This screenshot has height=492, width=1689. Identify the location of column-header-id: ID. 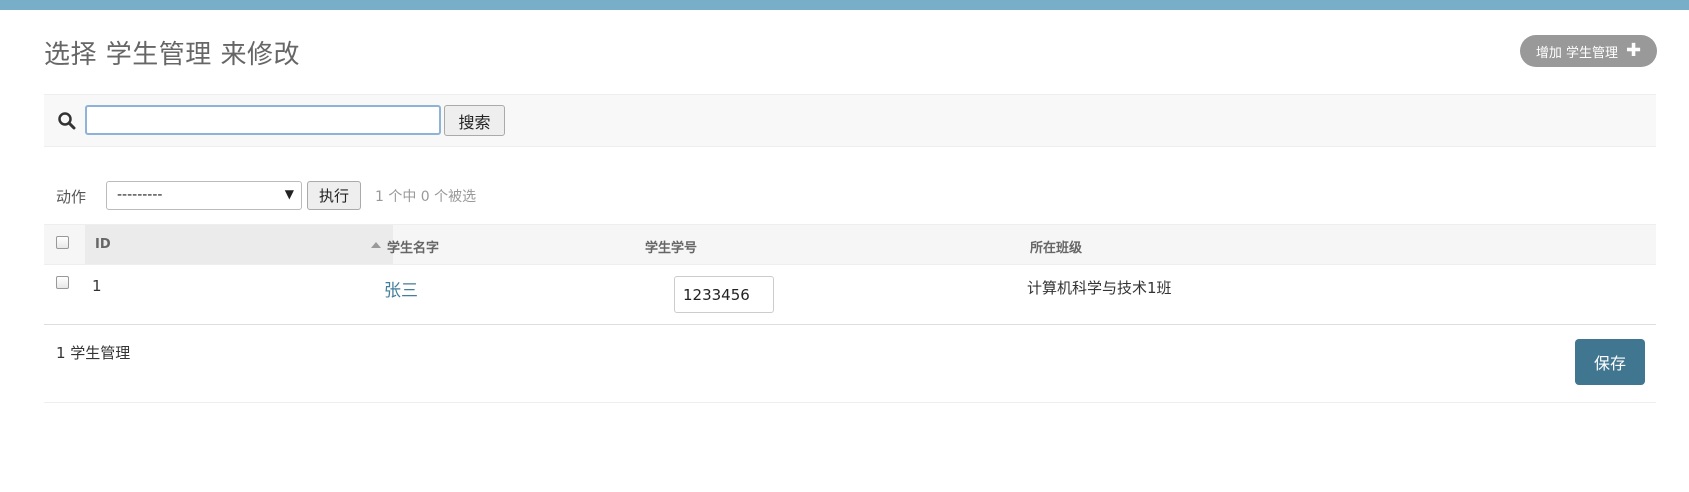
(103, 244).